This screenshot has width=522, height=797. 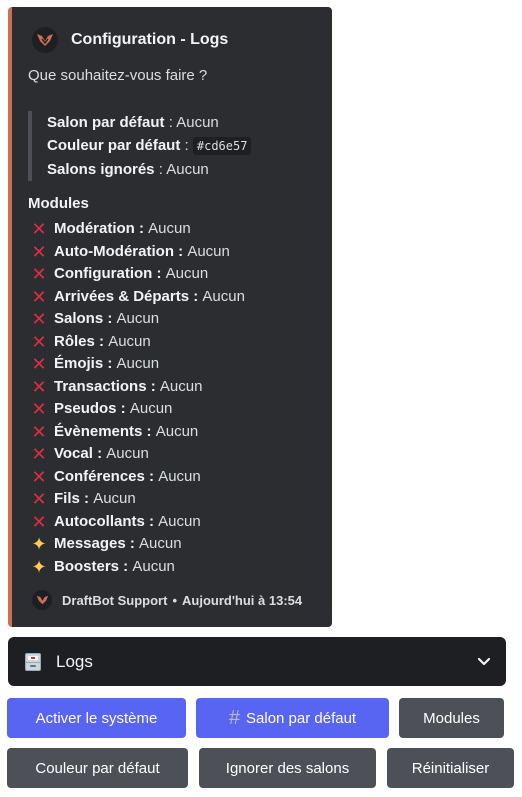 I want to click on module-row: ✦ Boosters : Aucun, so click(x=136, y=567).